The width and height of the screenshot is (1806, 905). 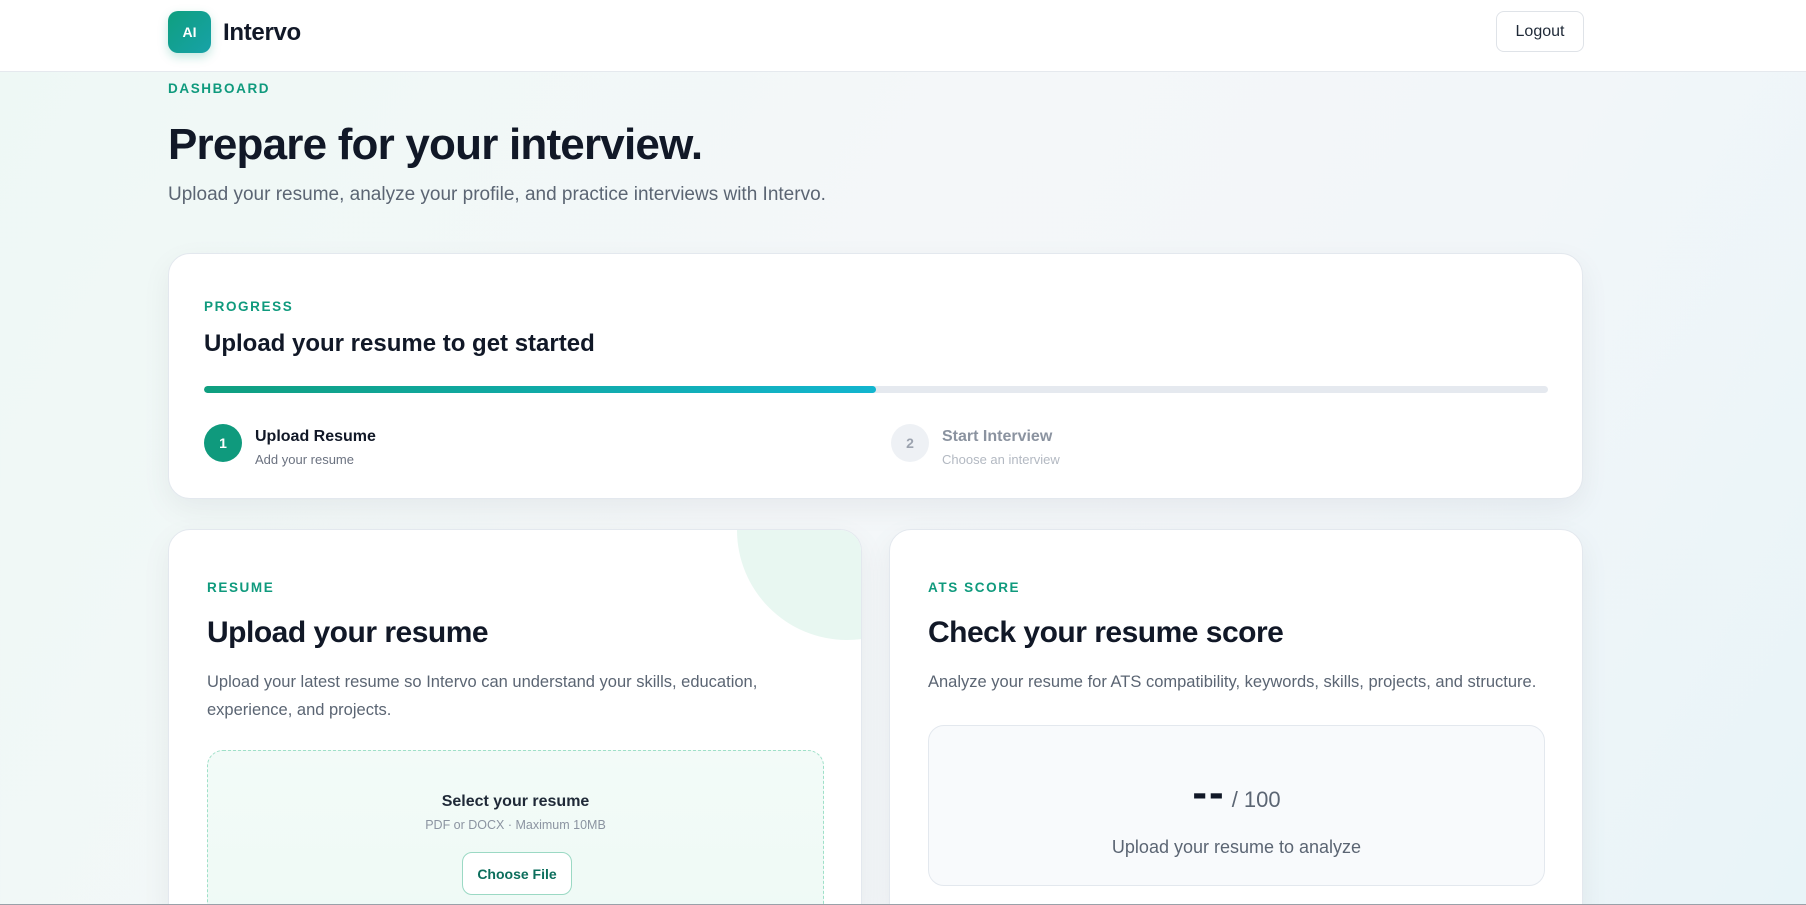 I want to click on dropzone-hint: PDF or DOCX · Maximum 10MB, so click(x=515, y=825).